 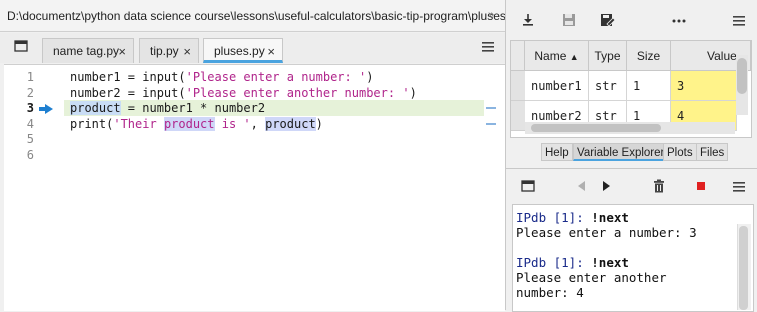 I want to click on save-as-icon, so click(x=608, y=20).